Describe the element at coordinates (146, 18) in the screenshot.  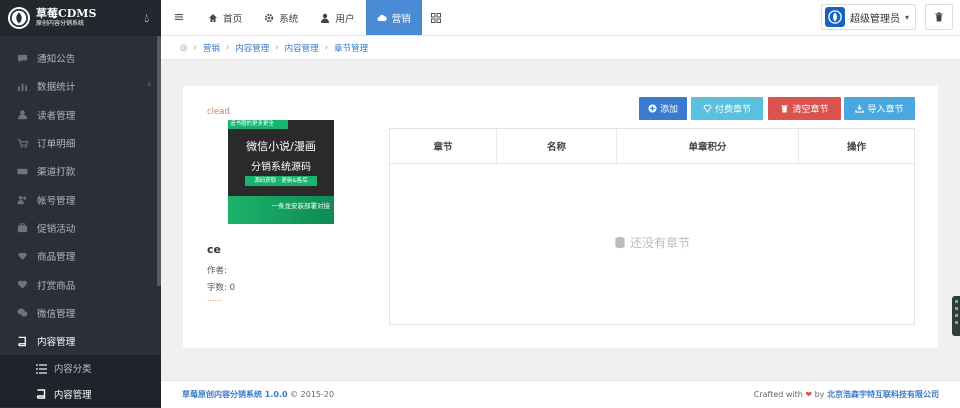
I see `drop-icon: 💧︎` at that location.